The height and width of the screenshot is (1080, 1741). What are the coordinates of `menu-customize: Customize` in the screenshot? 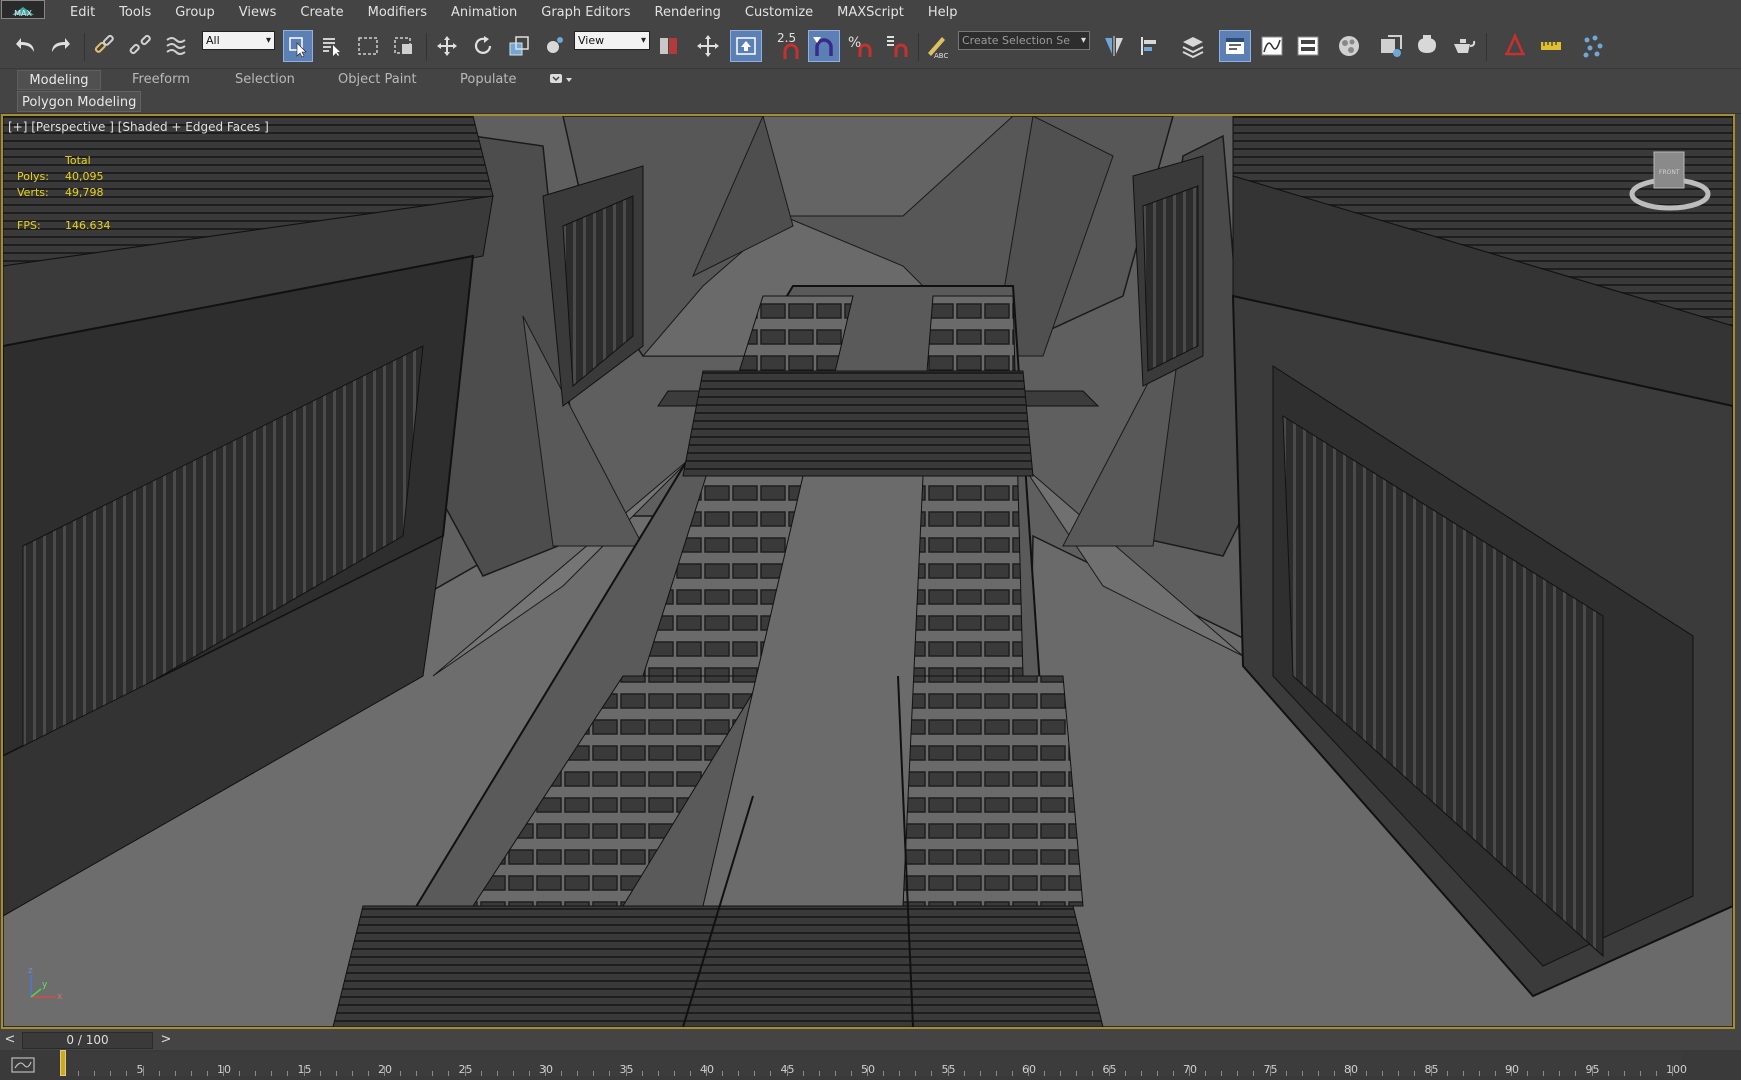 It's located at (779, 12).